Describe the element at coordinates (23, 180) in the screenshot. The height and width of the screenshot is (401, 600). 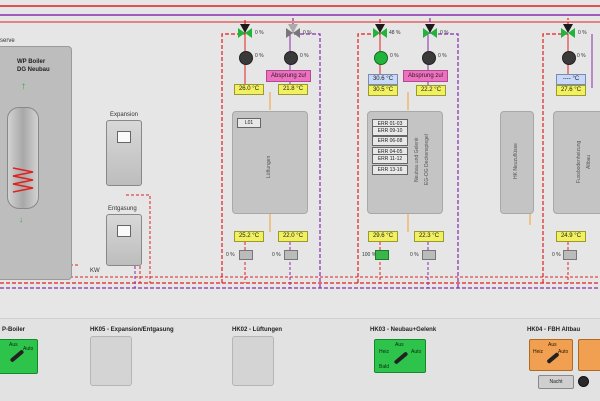
I see `heating-coil-icon` at that location.